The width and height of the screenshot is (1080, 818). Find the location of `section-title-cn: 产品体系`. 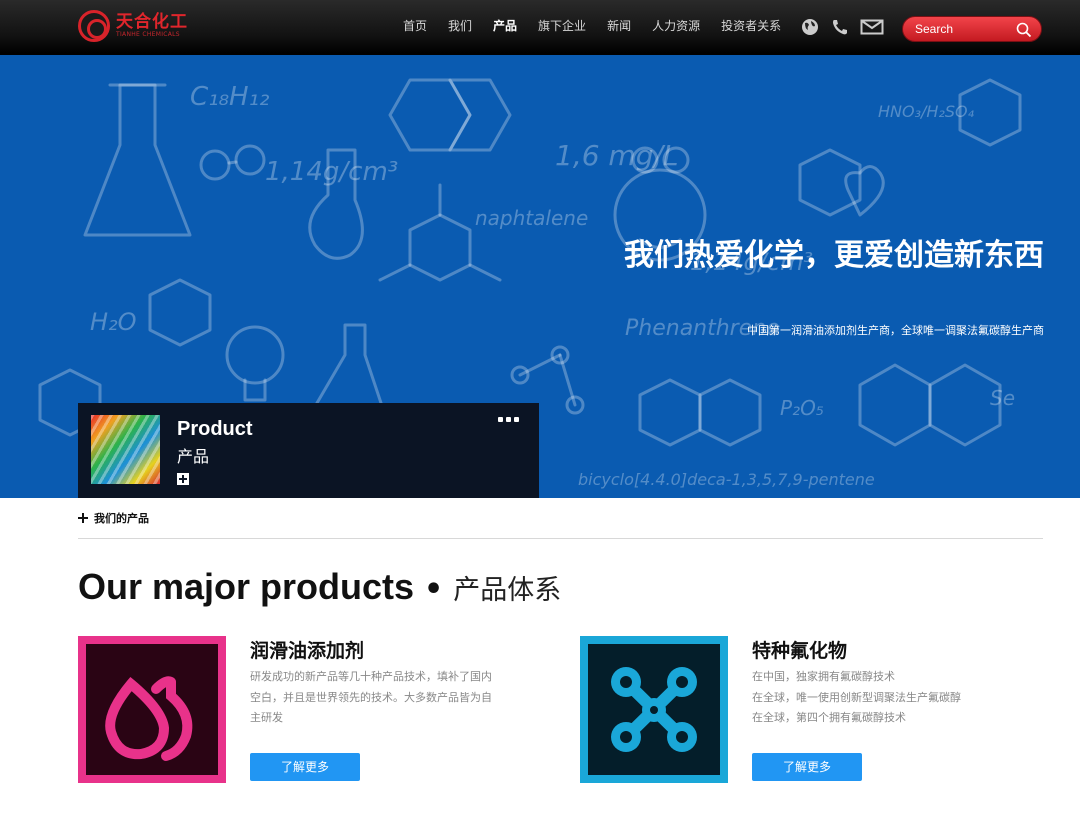

section-title-cn: 产品体系 is located at coordinates (507, 590).